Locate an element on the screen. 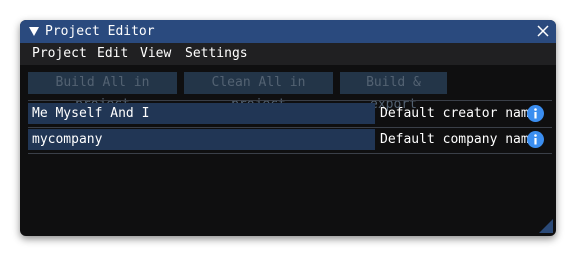  close-icon is located at coordinates (543, 31).